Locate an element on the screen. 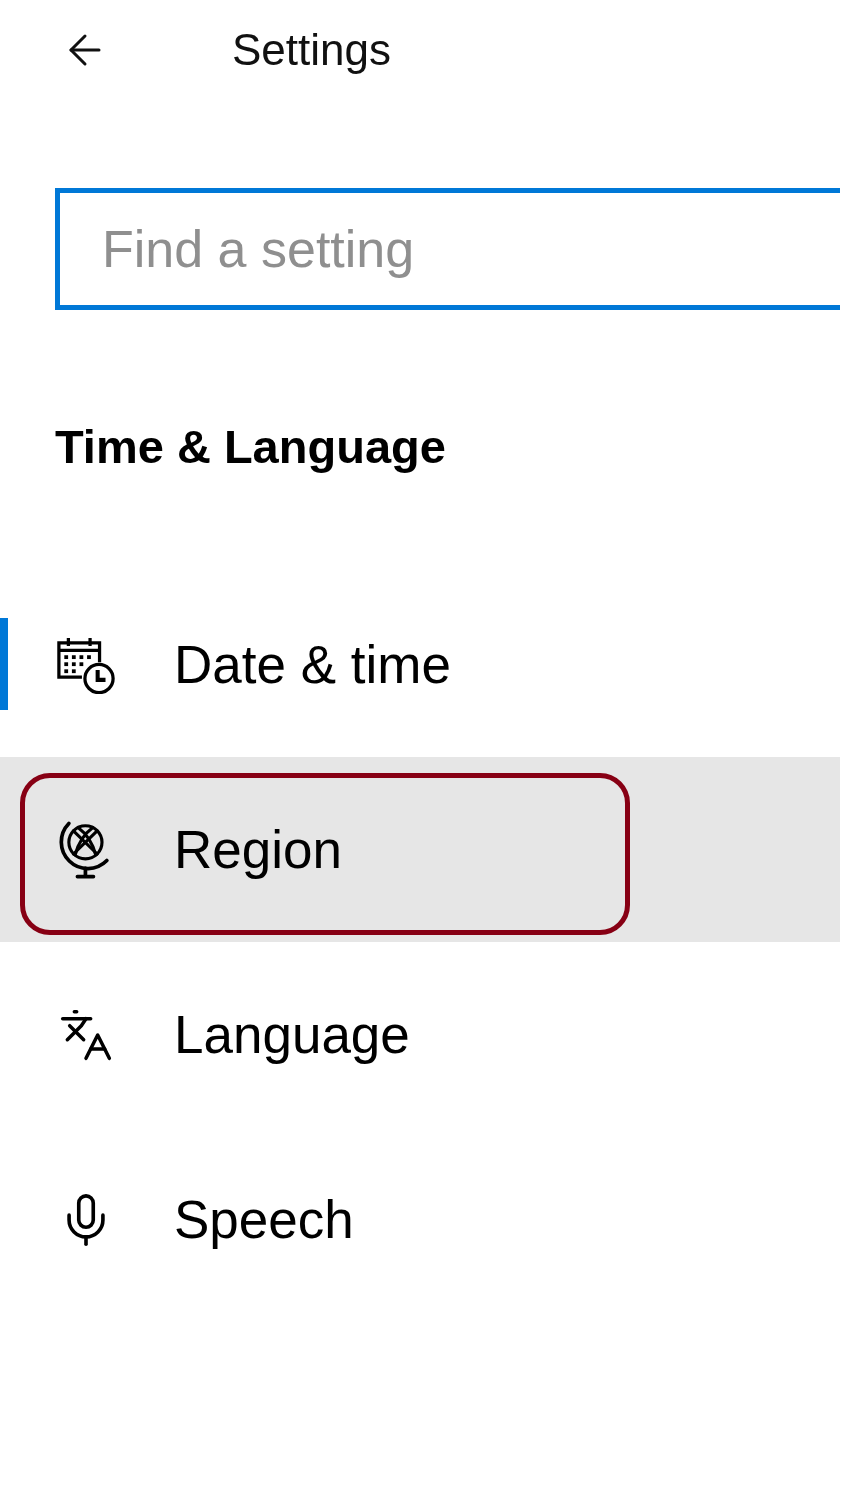 The width and height of the screenshot is (850, 1496). section-heading: Time & Language is located at coordinates (251, 447).